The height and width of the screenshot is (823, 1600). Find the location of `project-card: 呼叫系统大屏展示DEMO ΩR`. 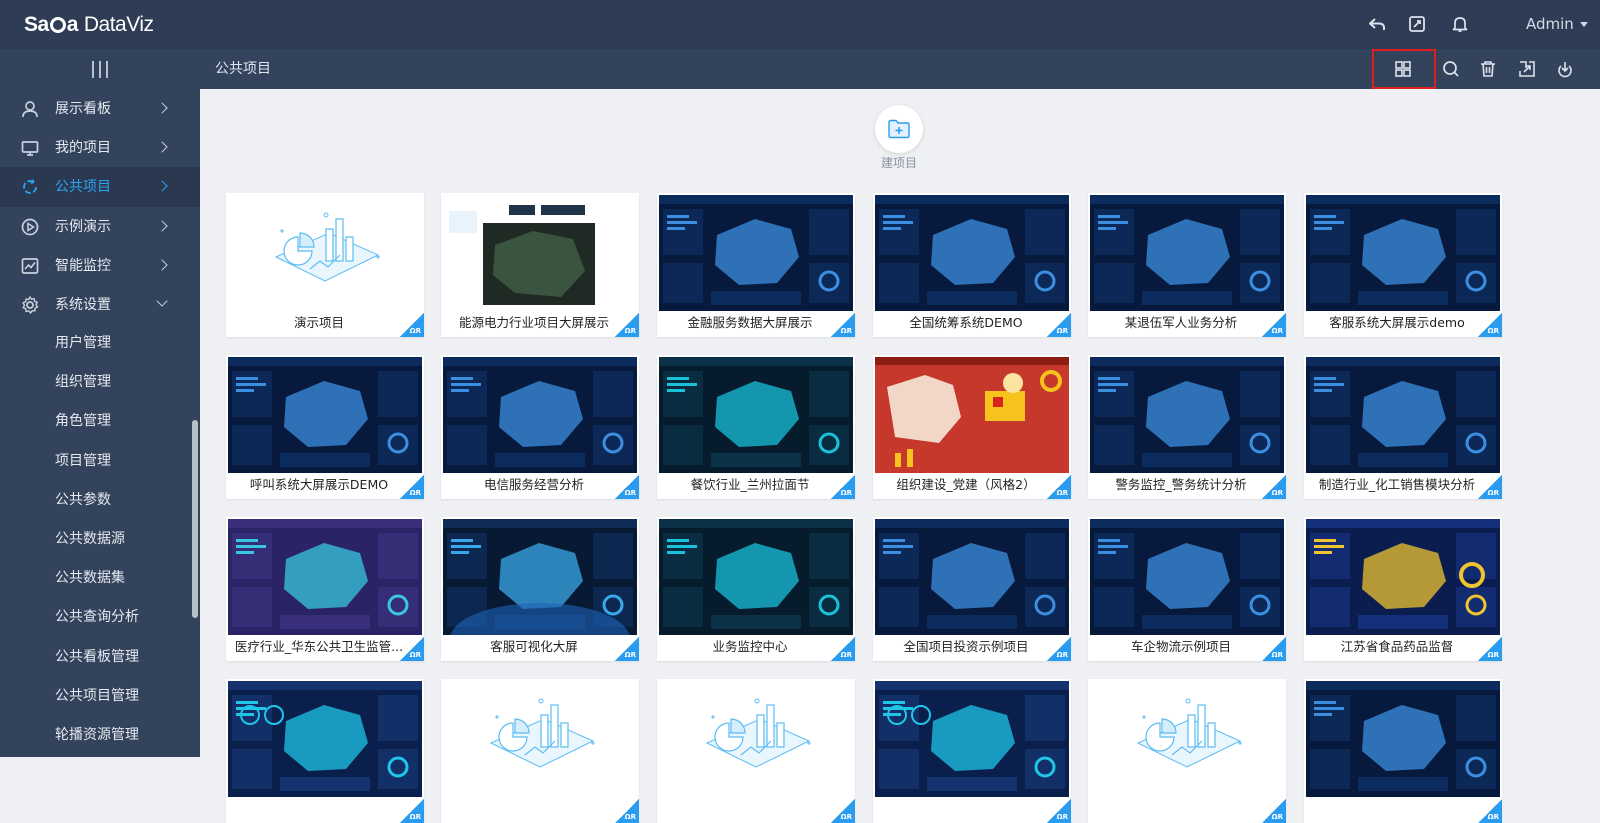

project-card: 呼叫系统大屏展示DEMO ΩR is located at coordinates (325, 427).